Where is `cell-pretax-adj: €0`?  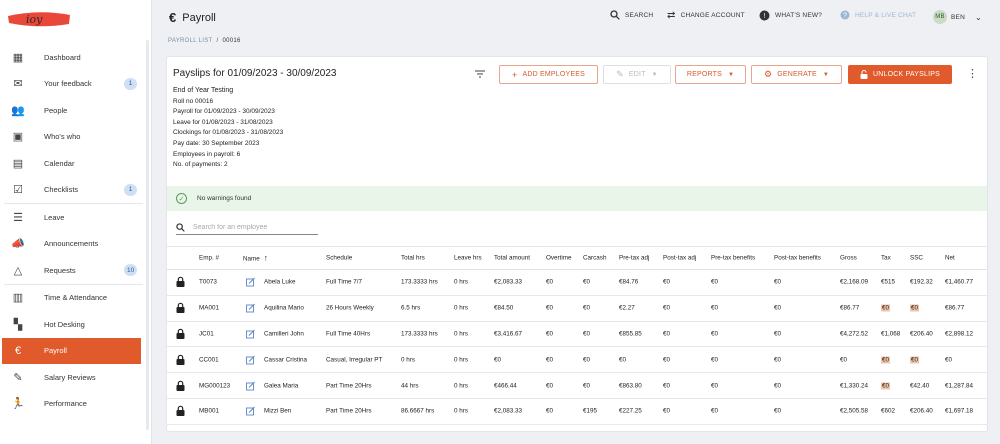 cell-pretax-adj: €0 is located at coordinates (622, 359).